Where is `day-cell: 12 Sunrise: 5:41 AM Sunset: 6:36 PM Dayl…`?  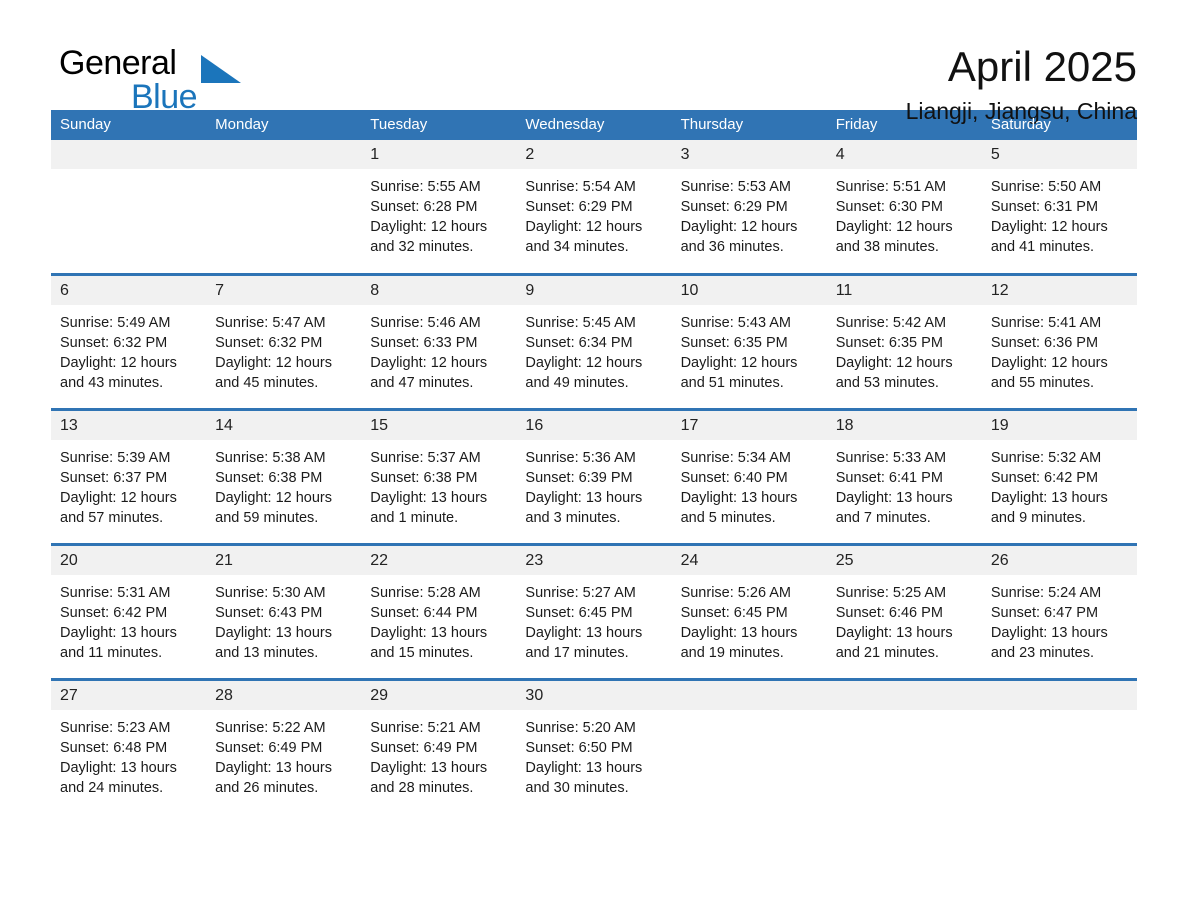
day-cell: 12 Sunrise: 5:41 AM Sunset: 6:36 PM Dayl… is located at coordinates (1059, 342).